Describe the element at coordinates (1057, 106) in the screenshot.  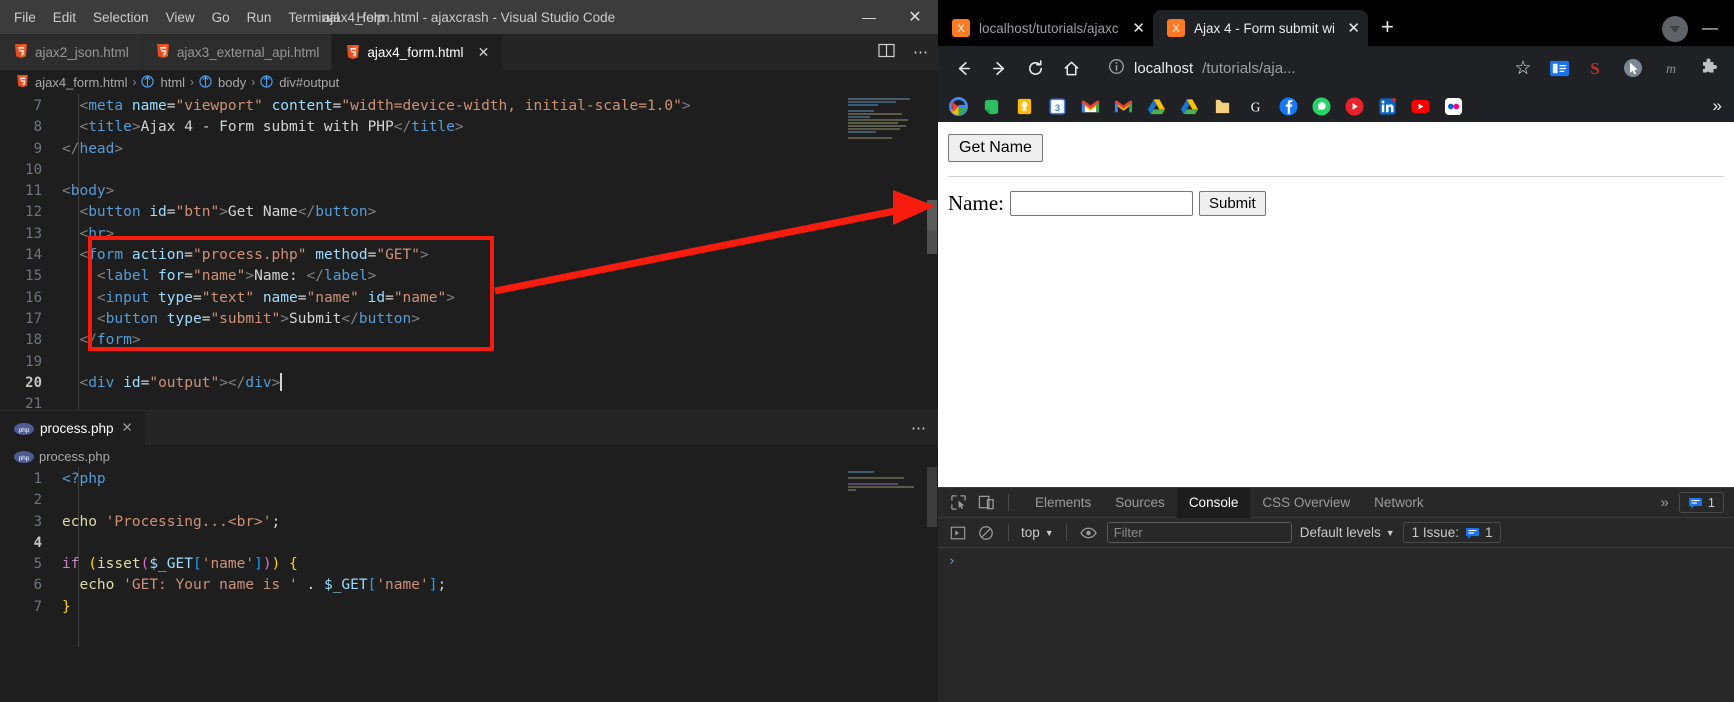
I see `calendar-icon: 3` at that location.